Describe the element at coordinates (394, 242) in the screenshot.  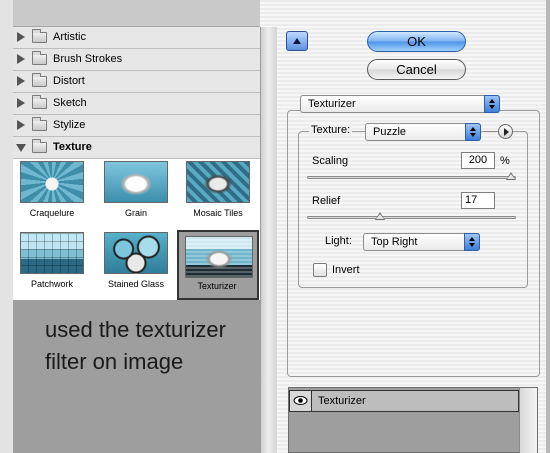
I see `light-select-value: Top Right` at that location.